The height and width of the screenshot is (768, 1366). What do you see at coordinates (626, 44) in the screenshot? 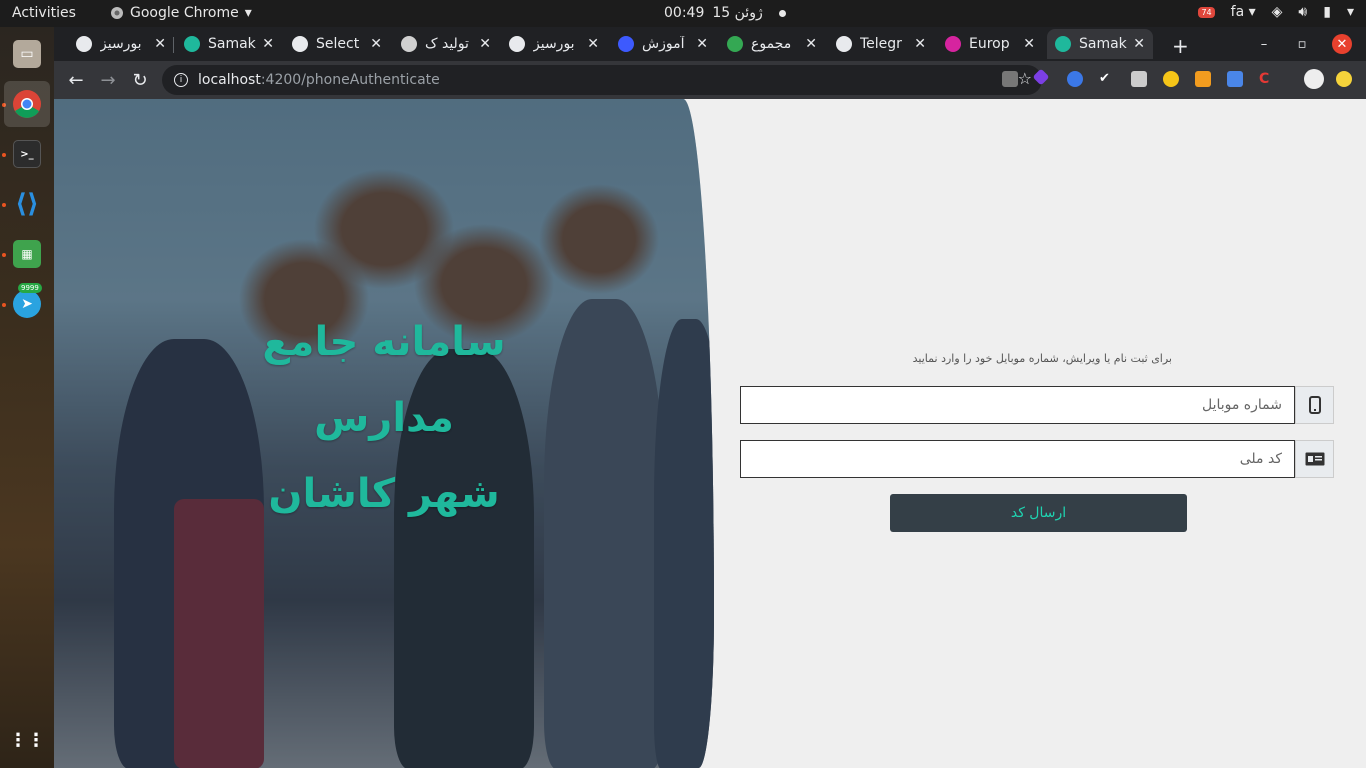
I see `zz-icon` at bounding box center [626, 44].